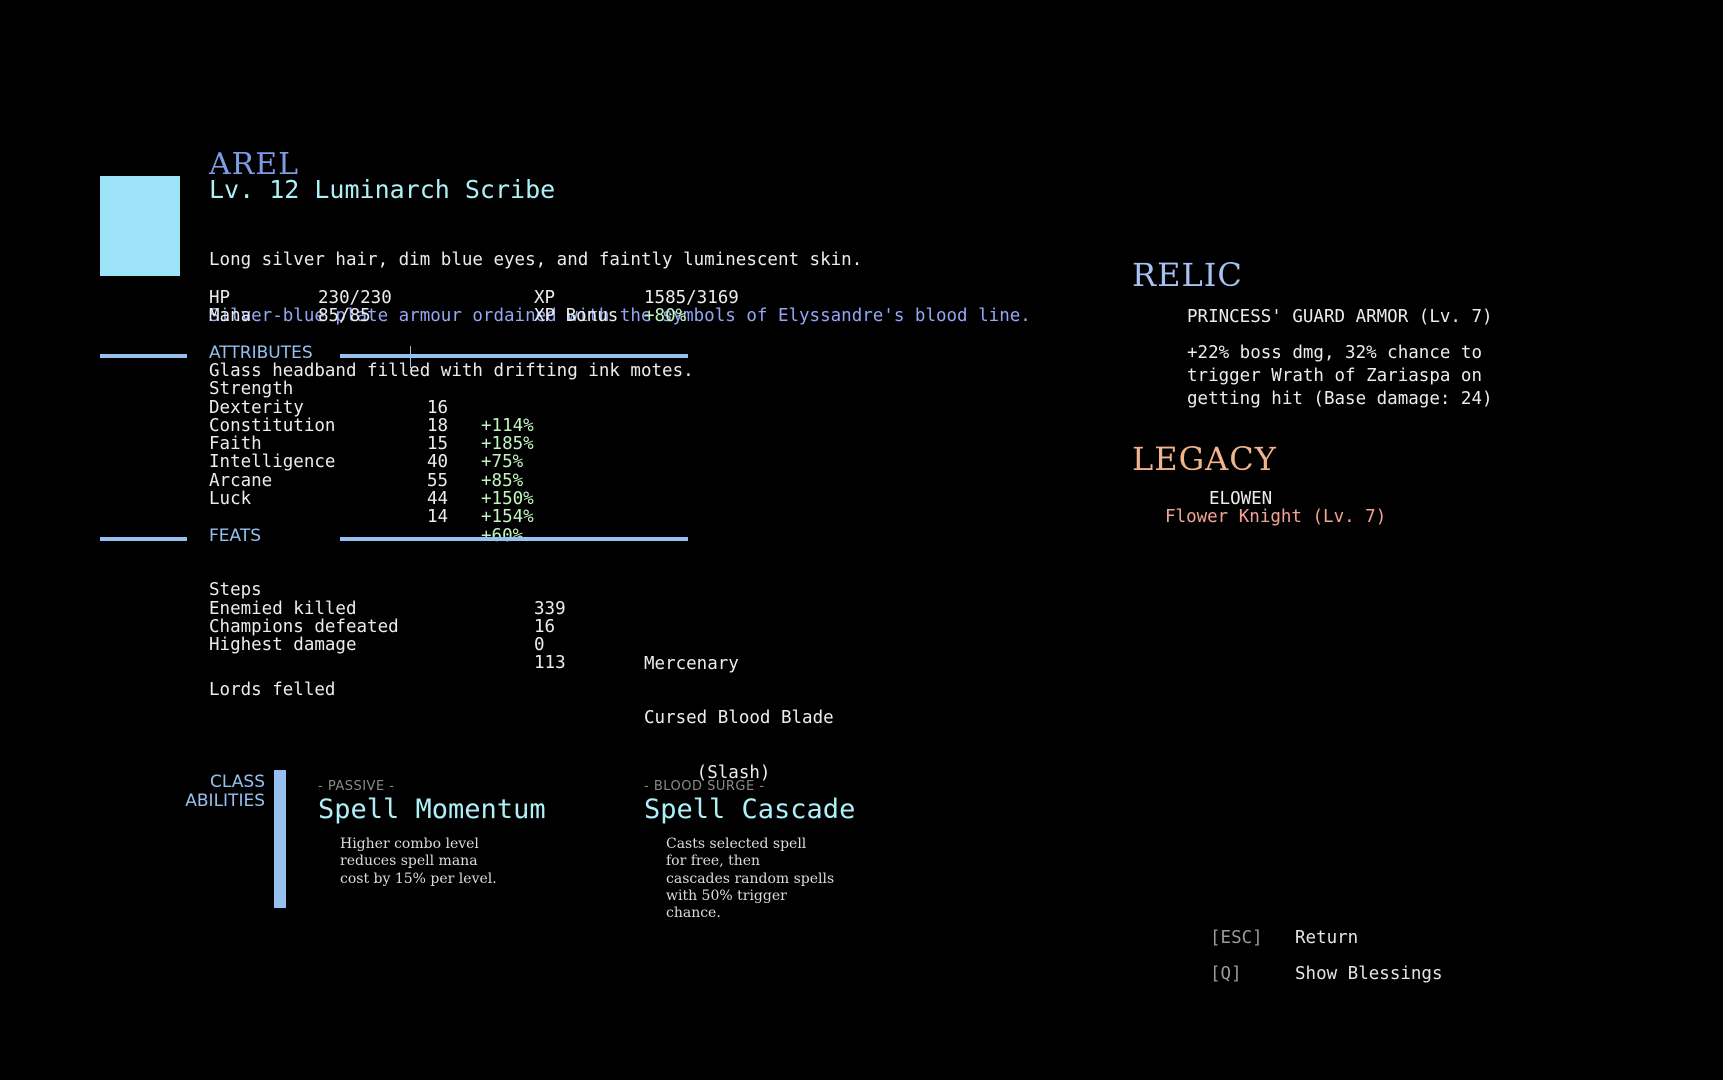  What do you see at coordinates (502, 535) in the screenshot?
I see `attribute-bonus: +60%` at bounding box center [502, 535].